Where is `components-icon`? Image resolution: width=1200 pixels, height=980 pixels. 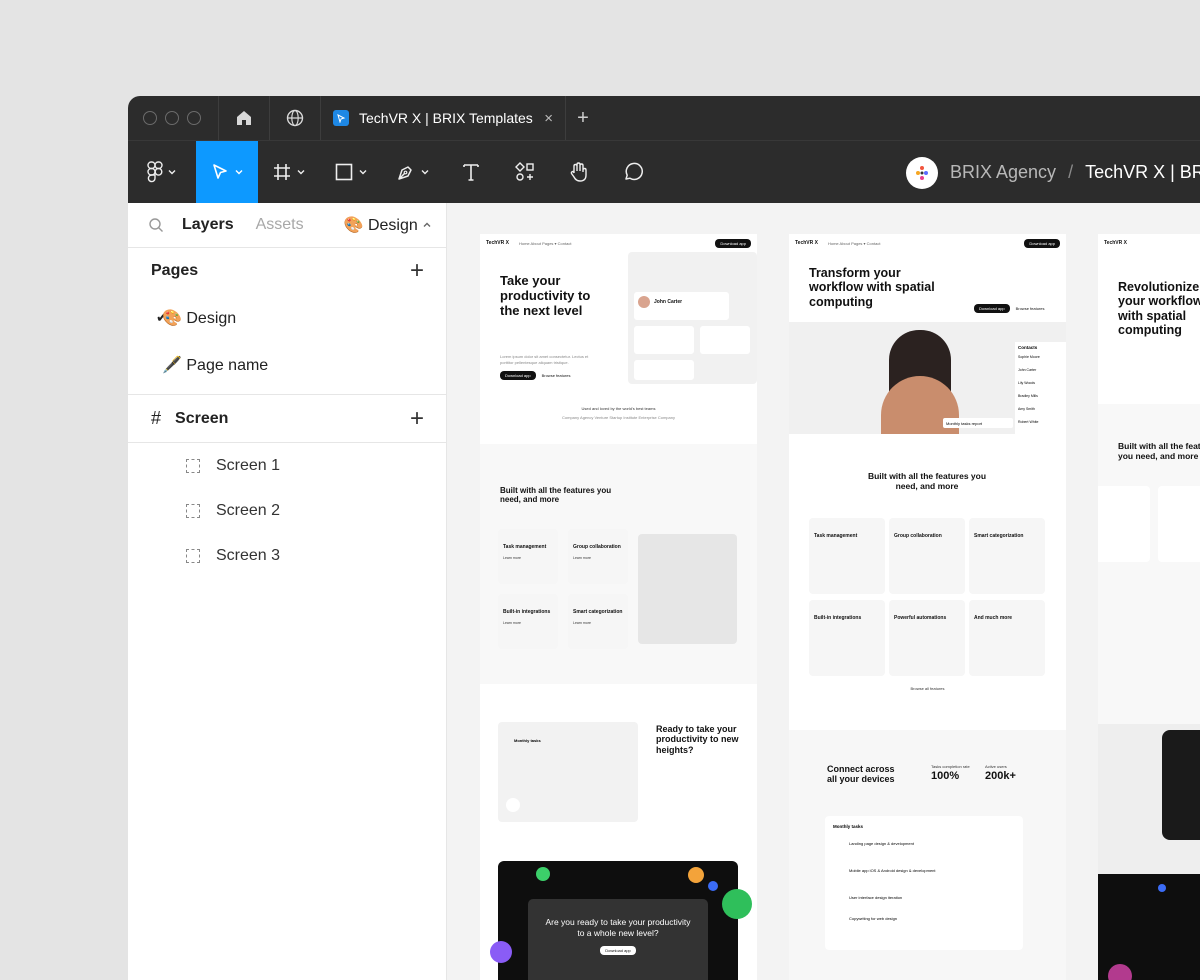
components-icon is located at coordinates (524, 171).